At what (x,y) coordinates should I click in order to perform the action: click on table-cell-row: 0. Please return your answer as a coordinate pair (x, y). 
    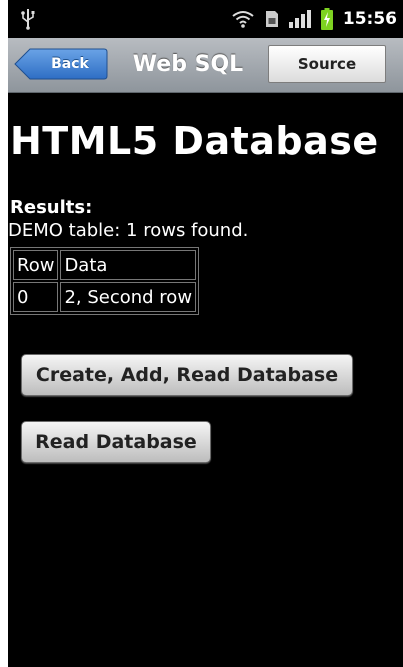
    Looking at the image, I should click on (36, 297).